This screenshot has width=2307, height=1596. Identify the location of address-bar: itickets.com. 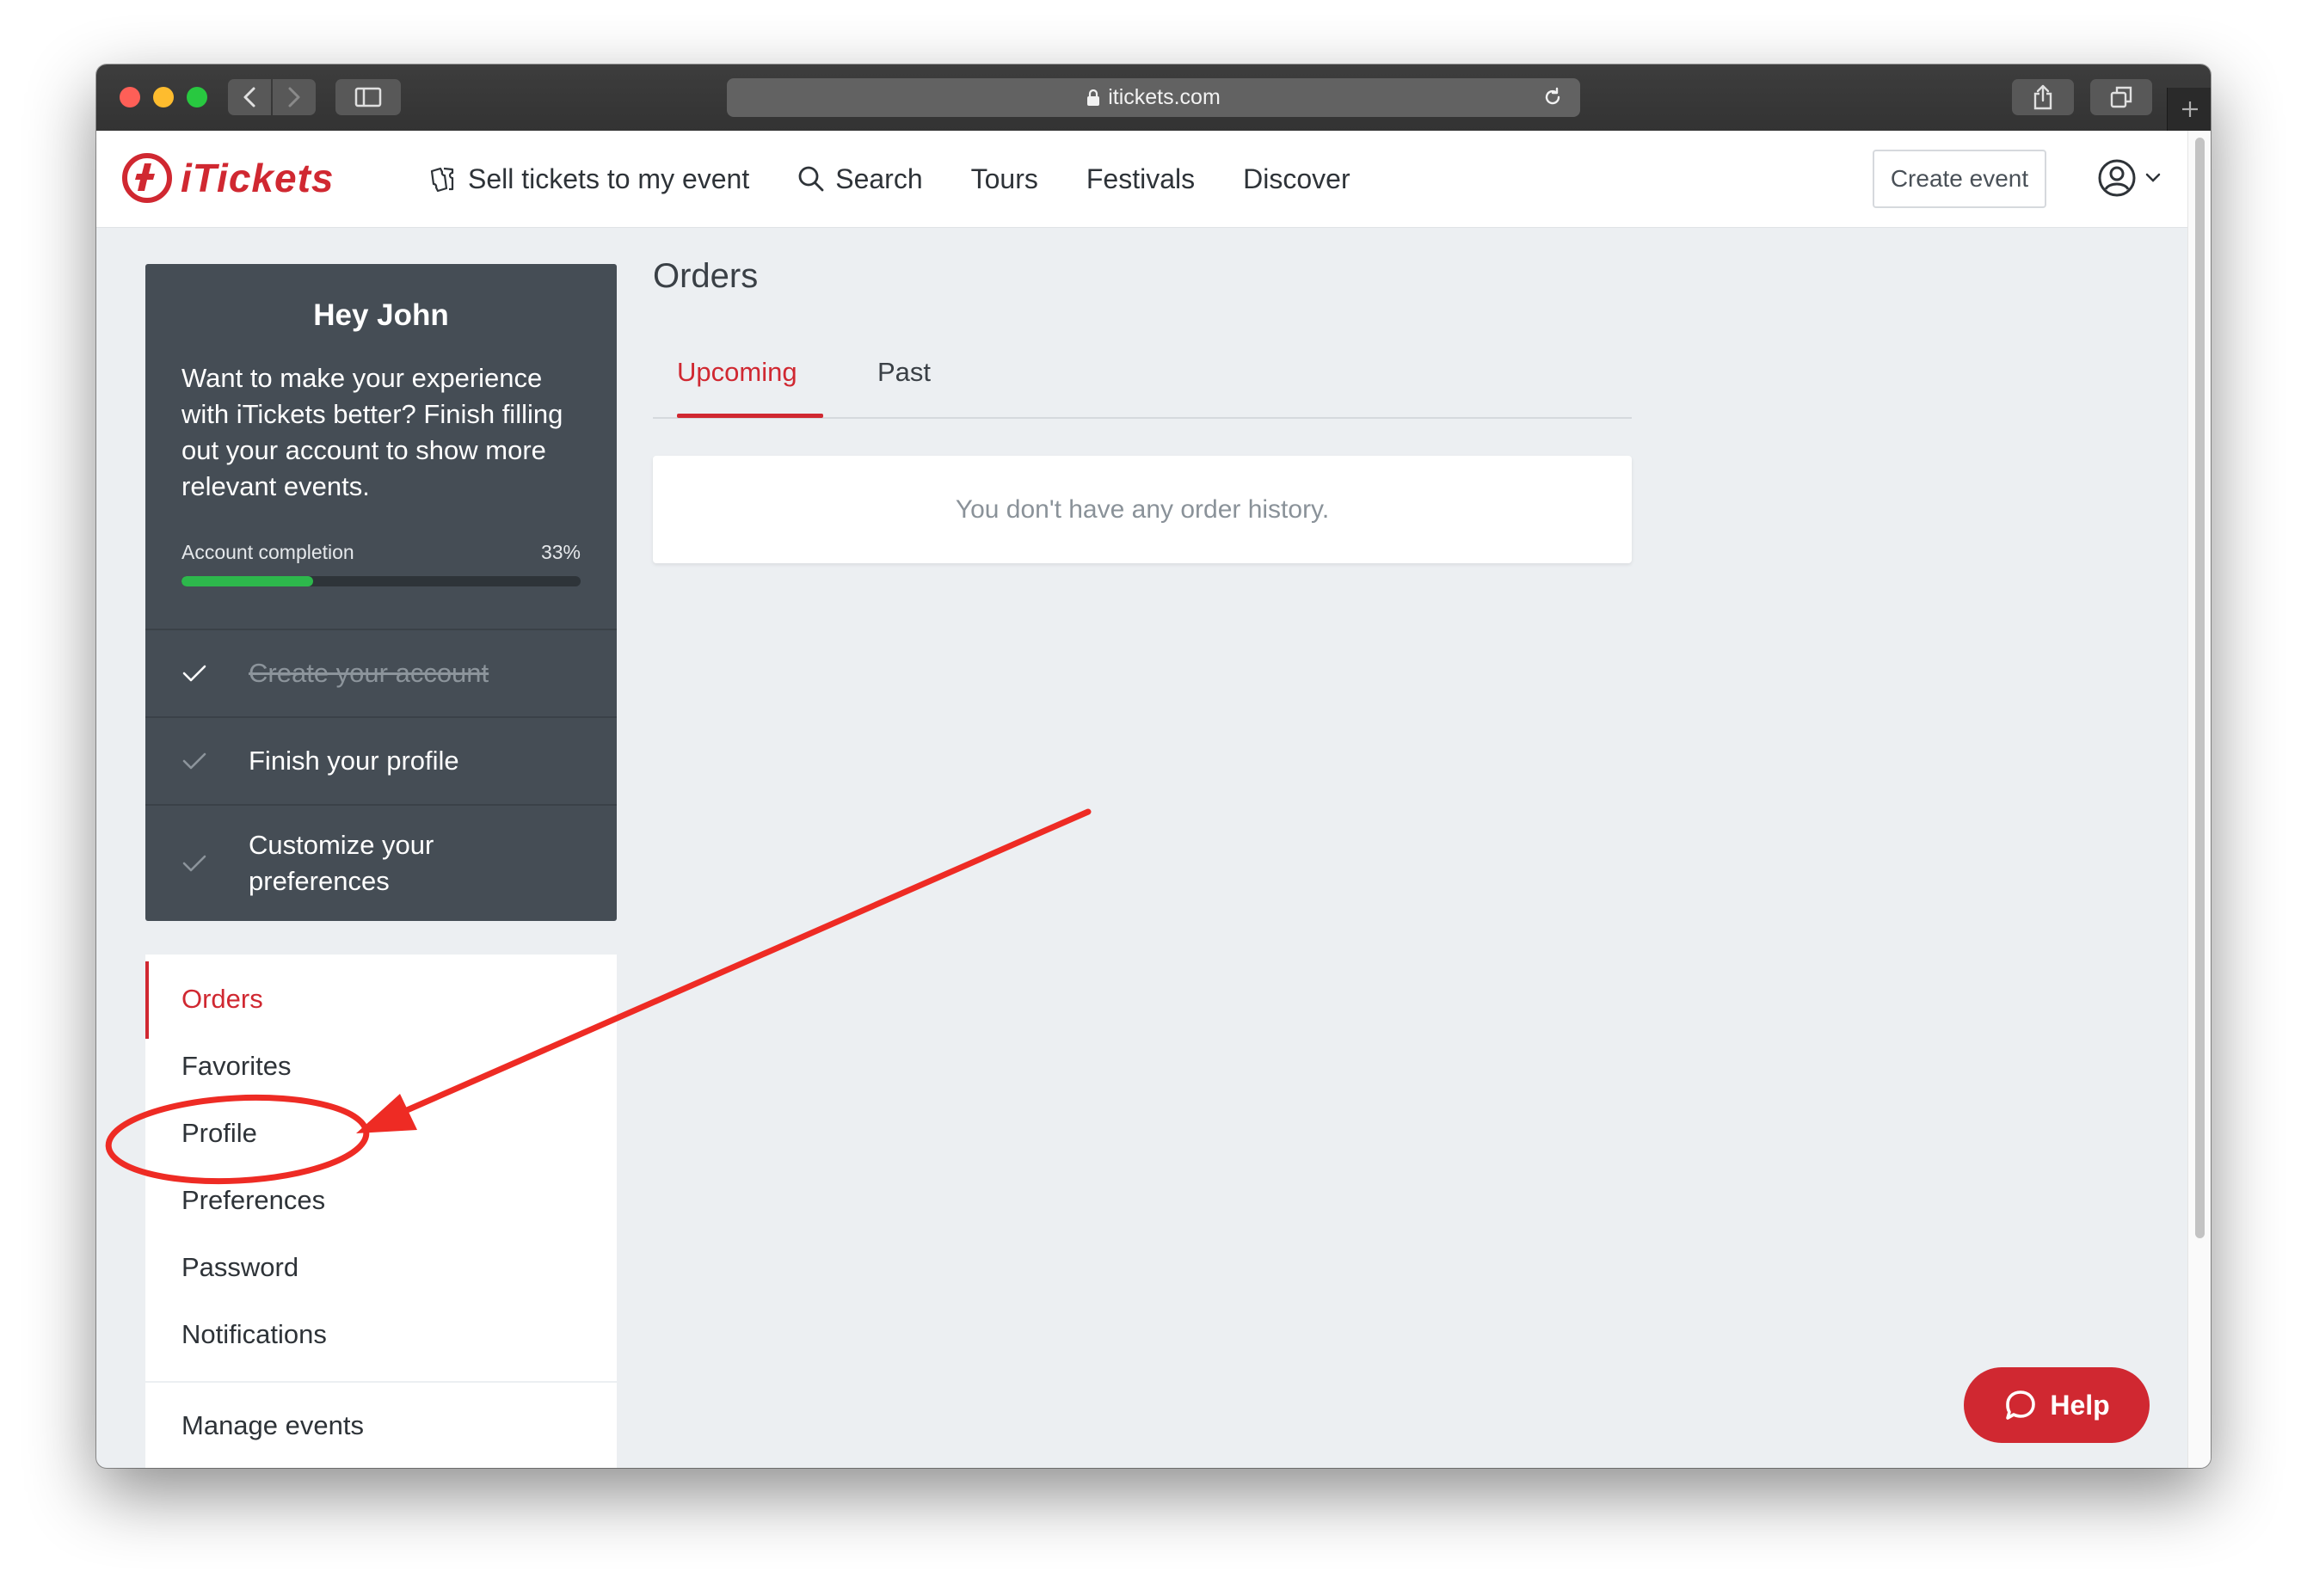
(1153, 97).